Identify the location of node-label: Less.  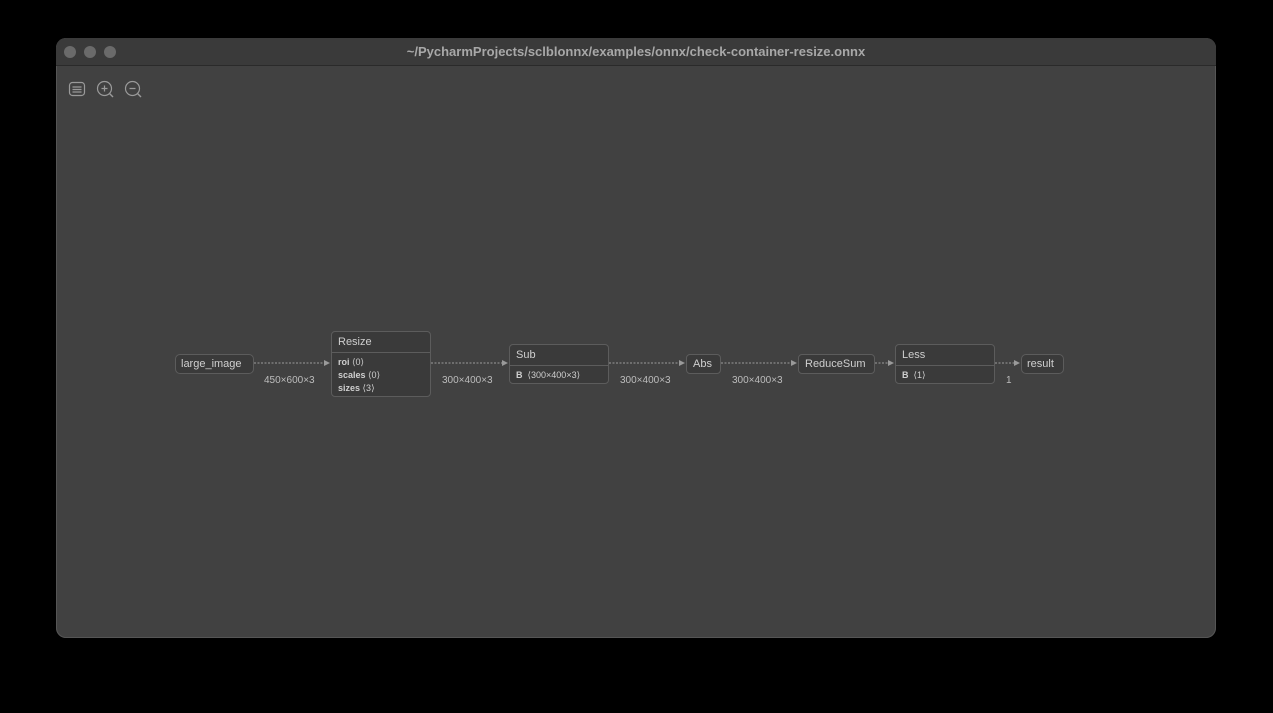
(945, 355).